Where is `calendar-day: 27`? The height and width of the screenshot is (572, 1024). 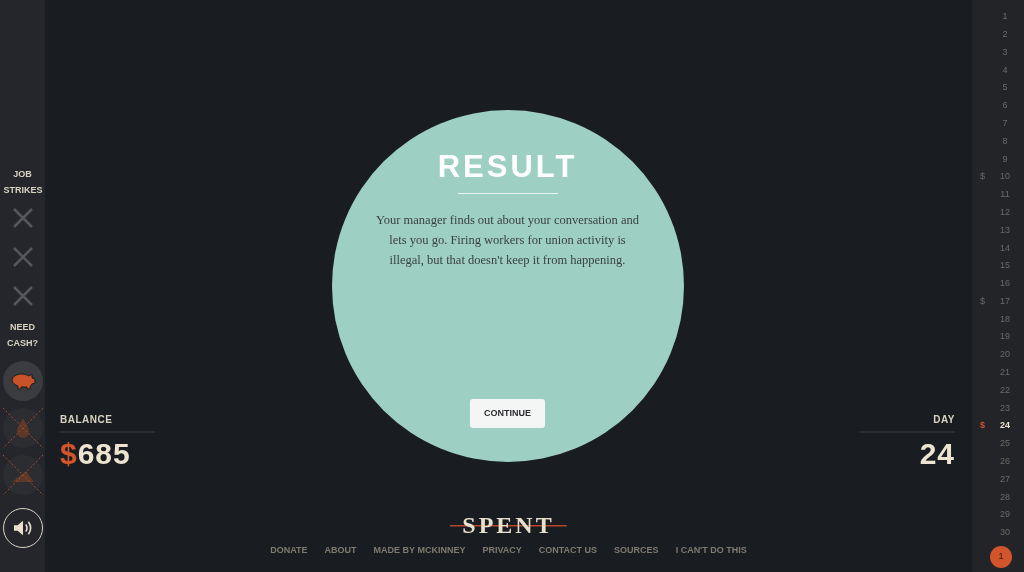 calendar-day: 27 is located at coordinates (998, 479).